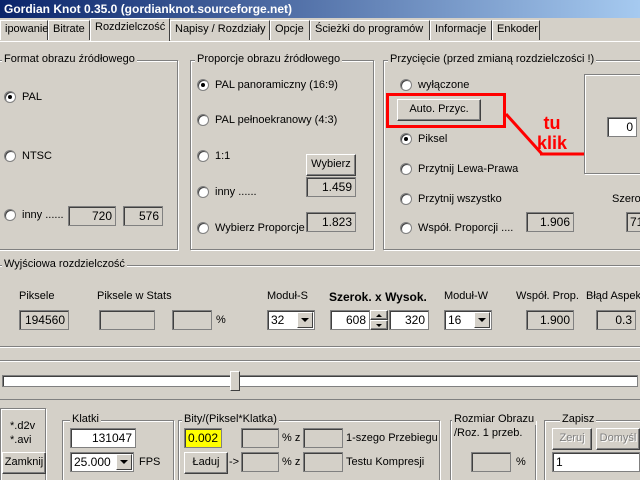 The height and width of the screenshot is (480, 640). Describe the element at coordinates (350, 297) in the screenshot. I see `size-label-width: Szerok.` at that location.